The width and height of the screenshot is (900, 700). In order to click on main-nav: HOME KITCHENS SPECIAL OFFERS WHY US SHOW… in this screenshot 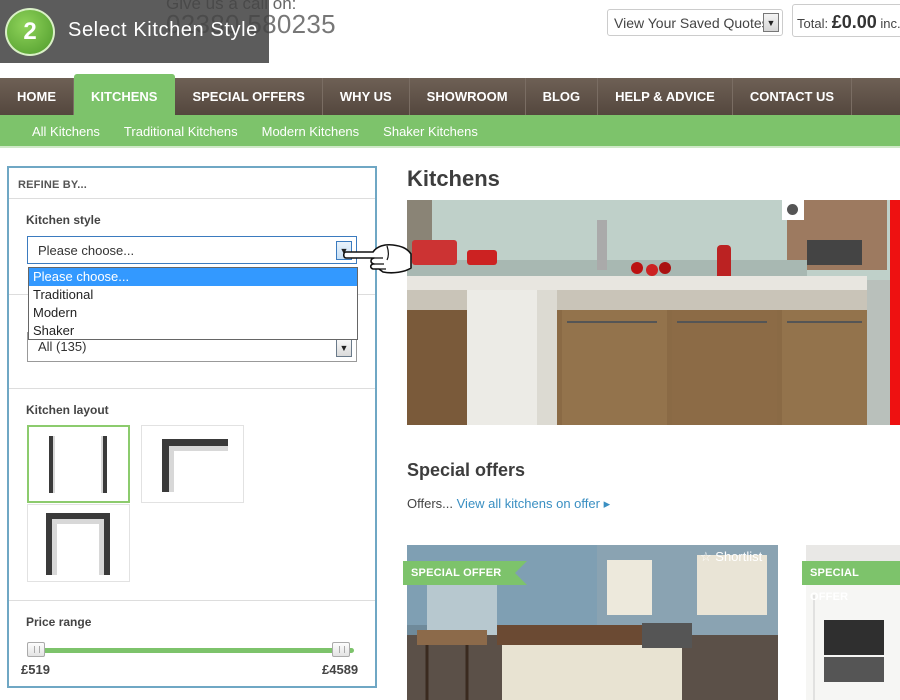, I will do `click(450, 94)`.